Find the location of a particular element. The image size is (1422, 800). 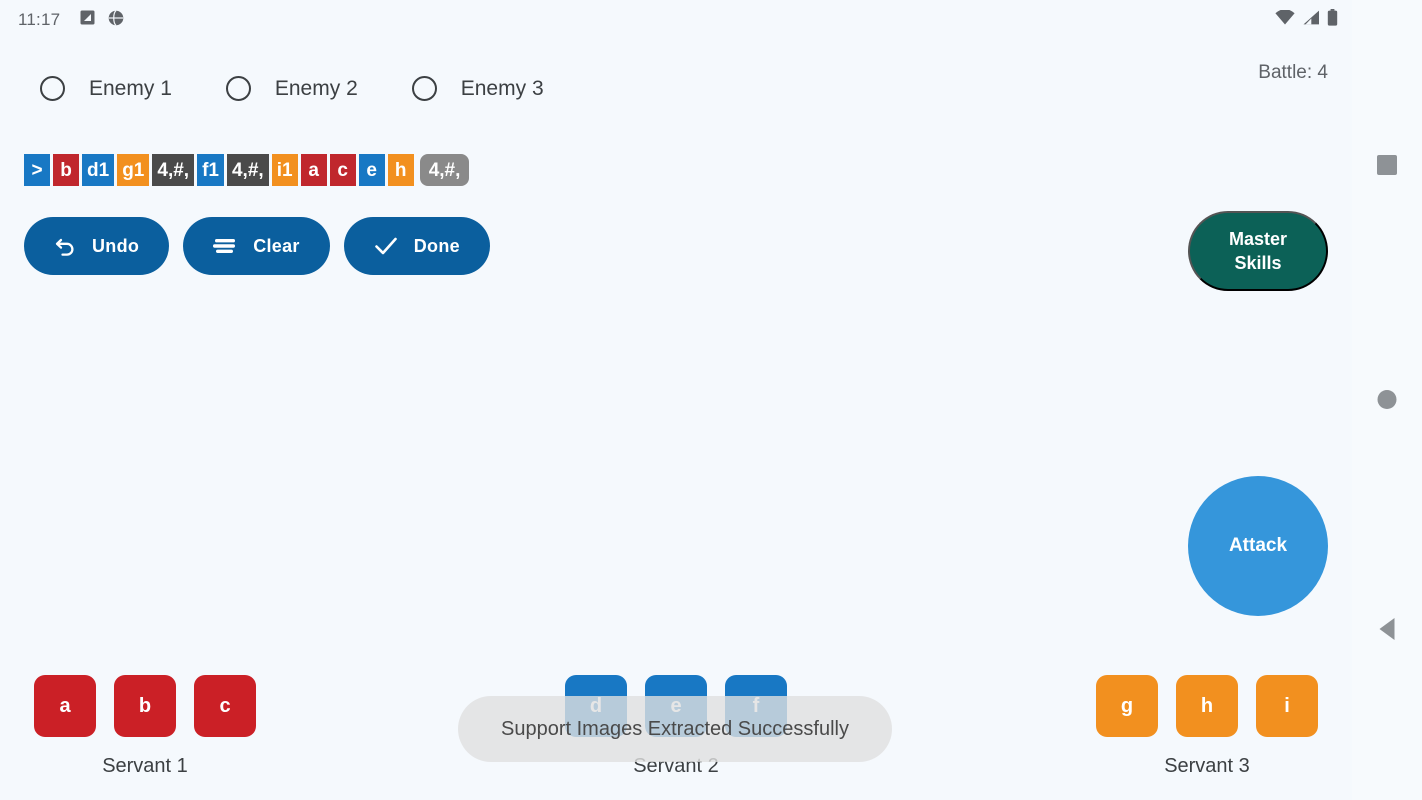

enemy-option-2: Enemy 2 is located at coordinates (291, 88).